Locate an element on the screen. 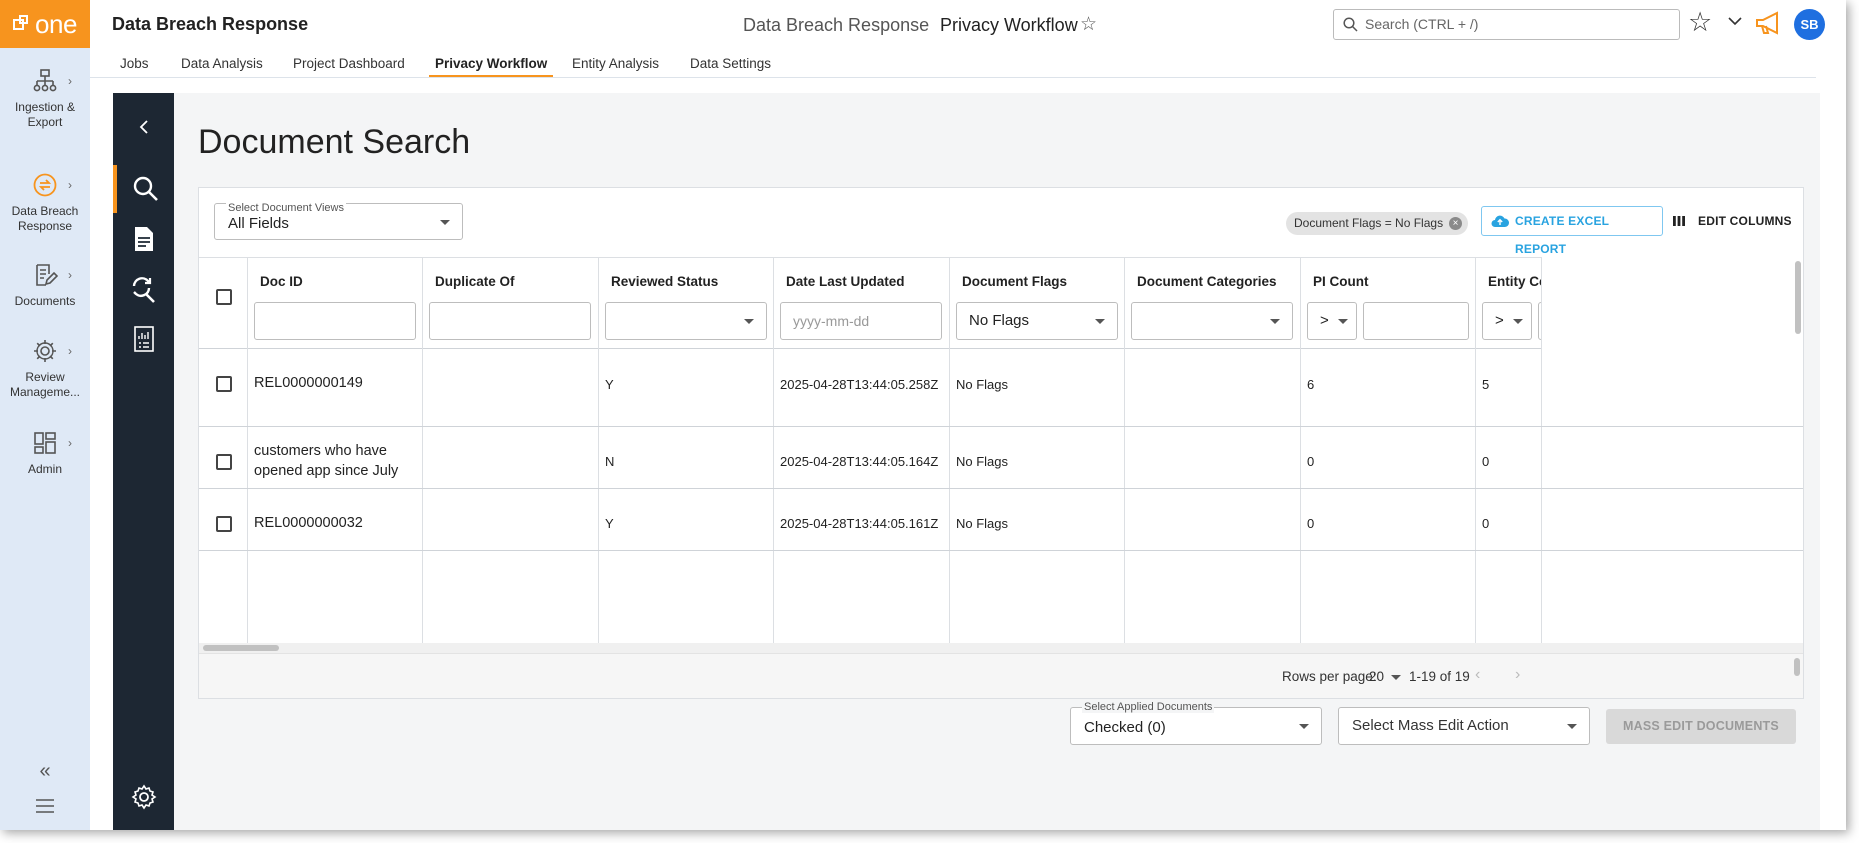  logo-text: one is located at coordinates (56, 23).